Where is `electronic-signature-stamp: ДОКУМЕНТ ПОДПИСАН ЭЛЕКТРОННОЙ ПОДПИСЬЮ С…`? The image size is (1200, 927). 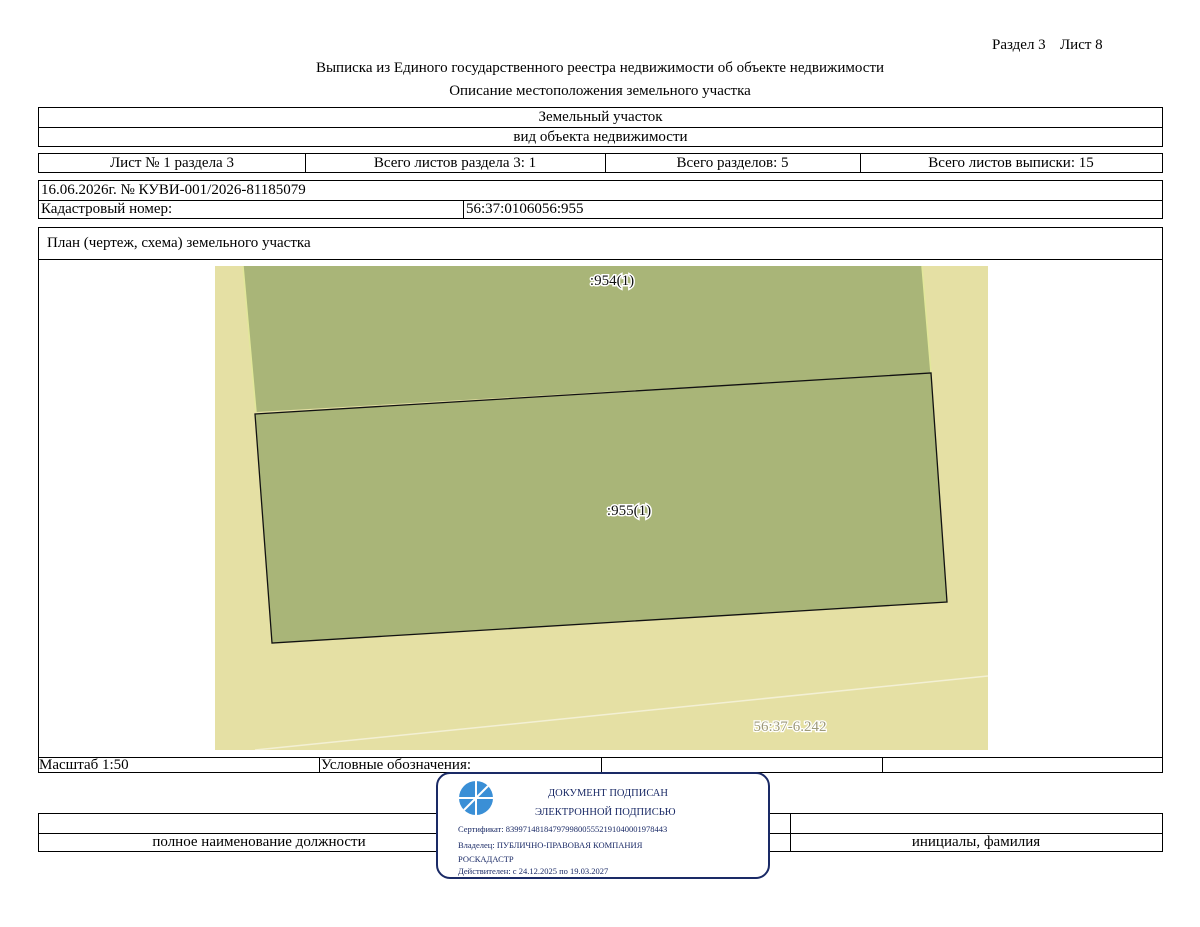
electronic-signature-stamp: ДОКУМЕНТ ПОДПИСАН ЭЛЕКТРОННОЙ ПОДПИСЬЮ С… is located at coordinates (603, 825).